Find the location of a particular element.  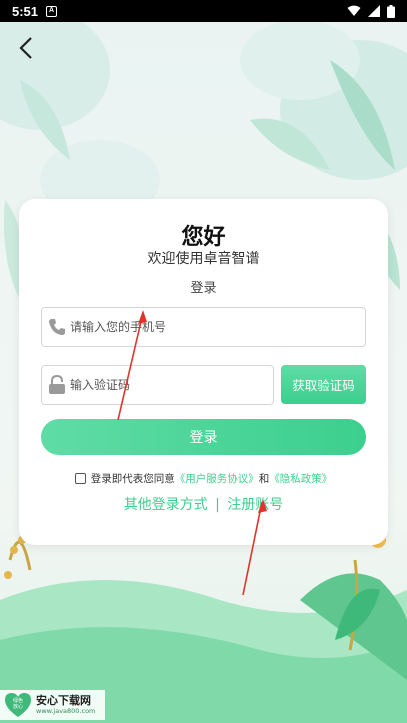

phone-field is located at coordinates (203, 327).